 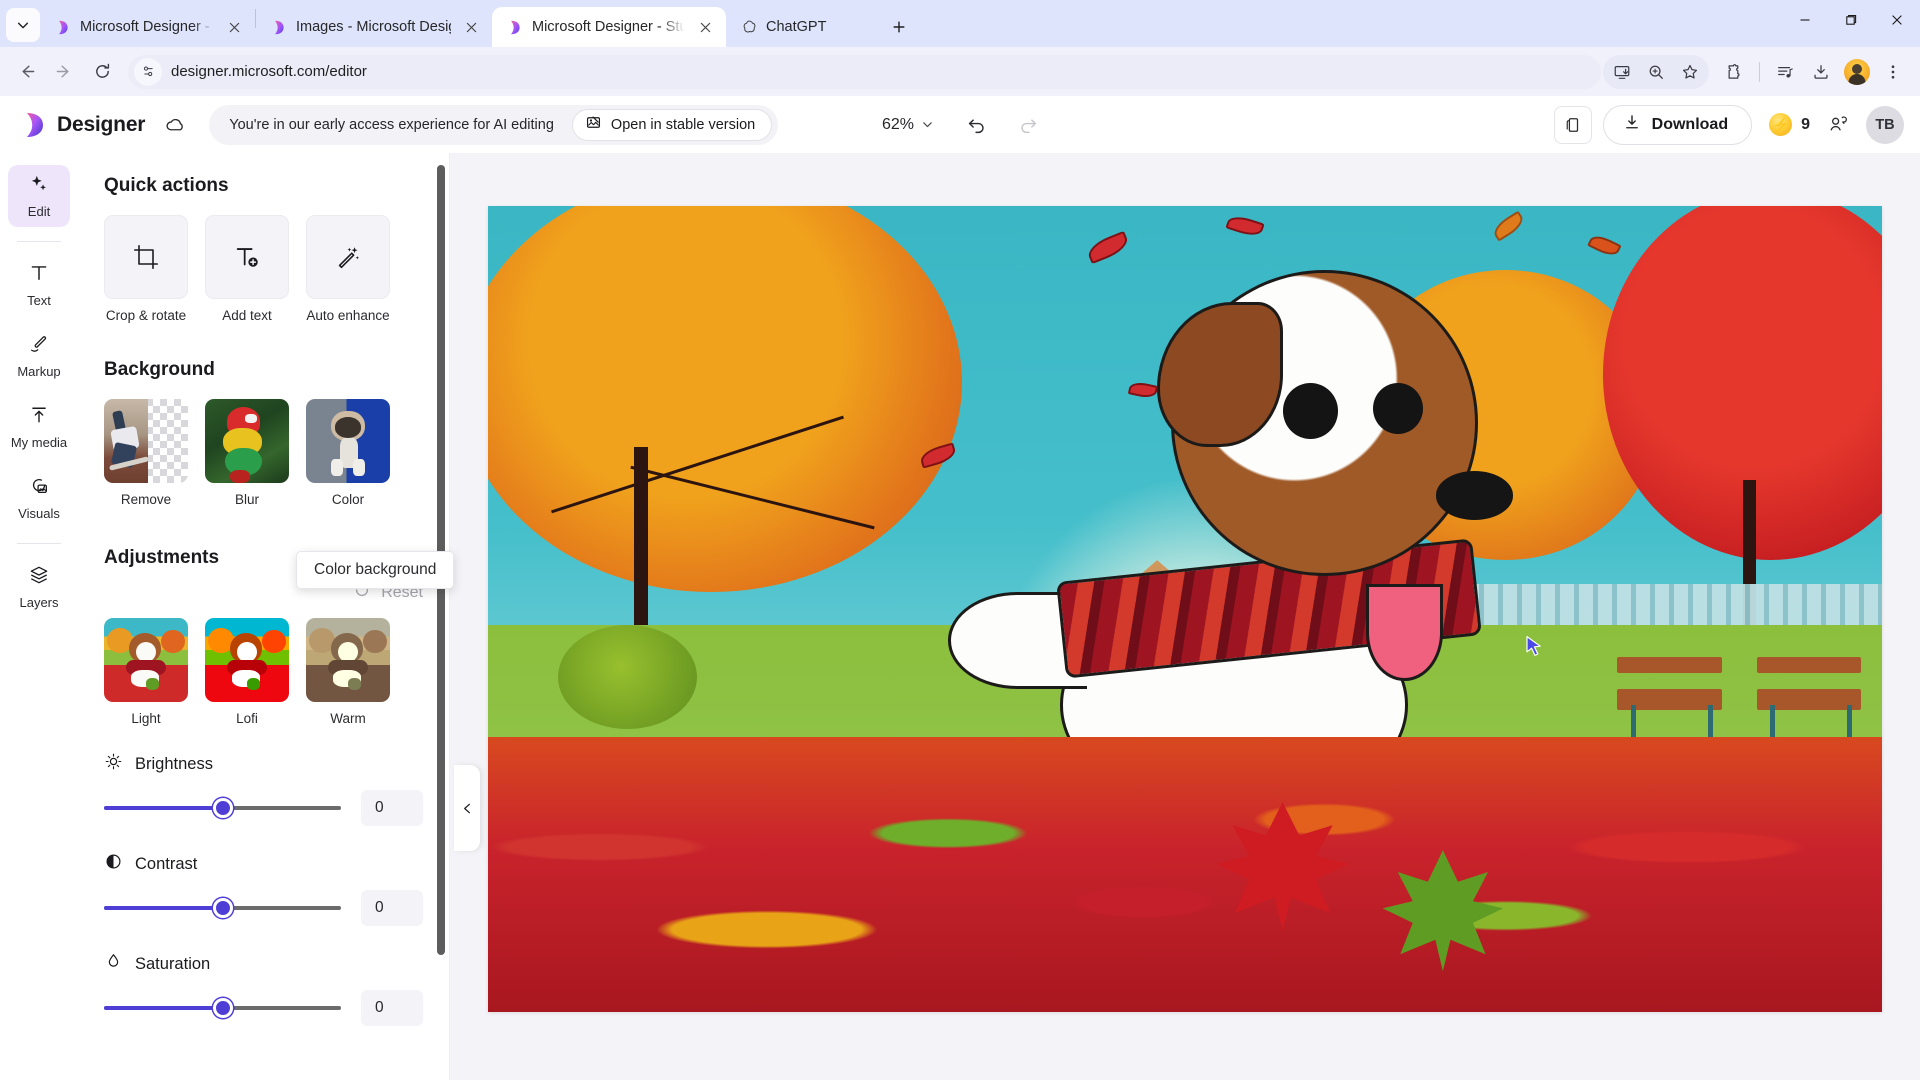 I want to click on adjustment-preset-light: Light, so click(x=146, y=672).